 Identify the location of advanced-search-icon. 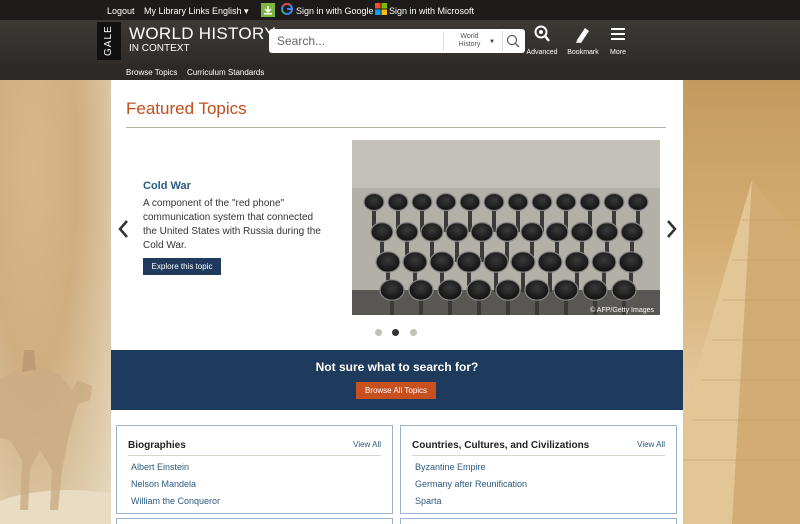
(542, 33).